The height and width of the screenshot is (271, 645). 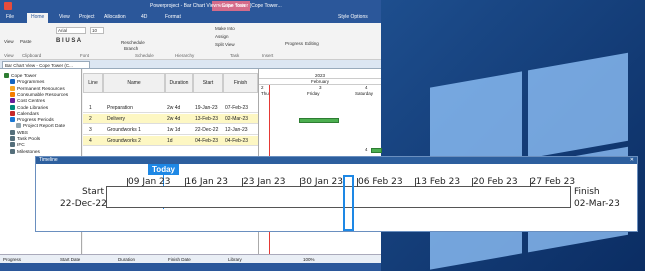 I want to click on tree-item: Progress Periods, so click(x=32, y=120).